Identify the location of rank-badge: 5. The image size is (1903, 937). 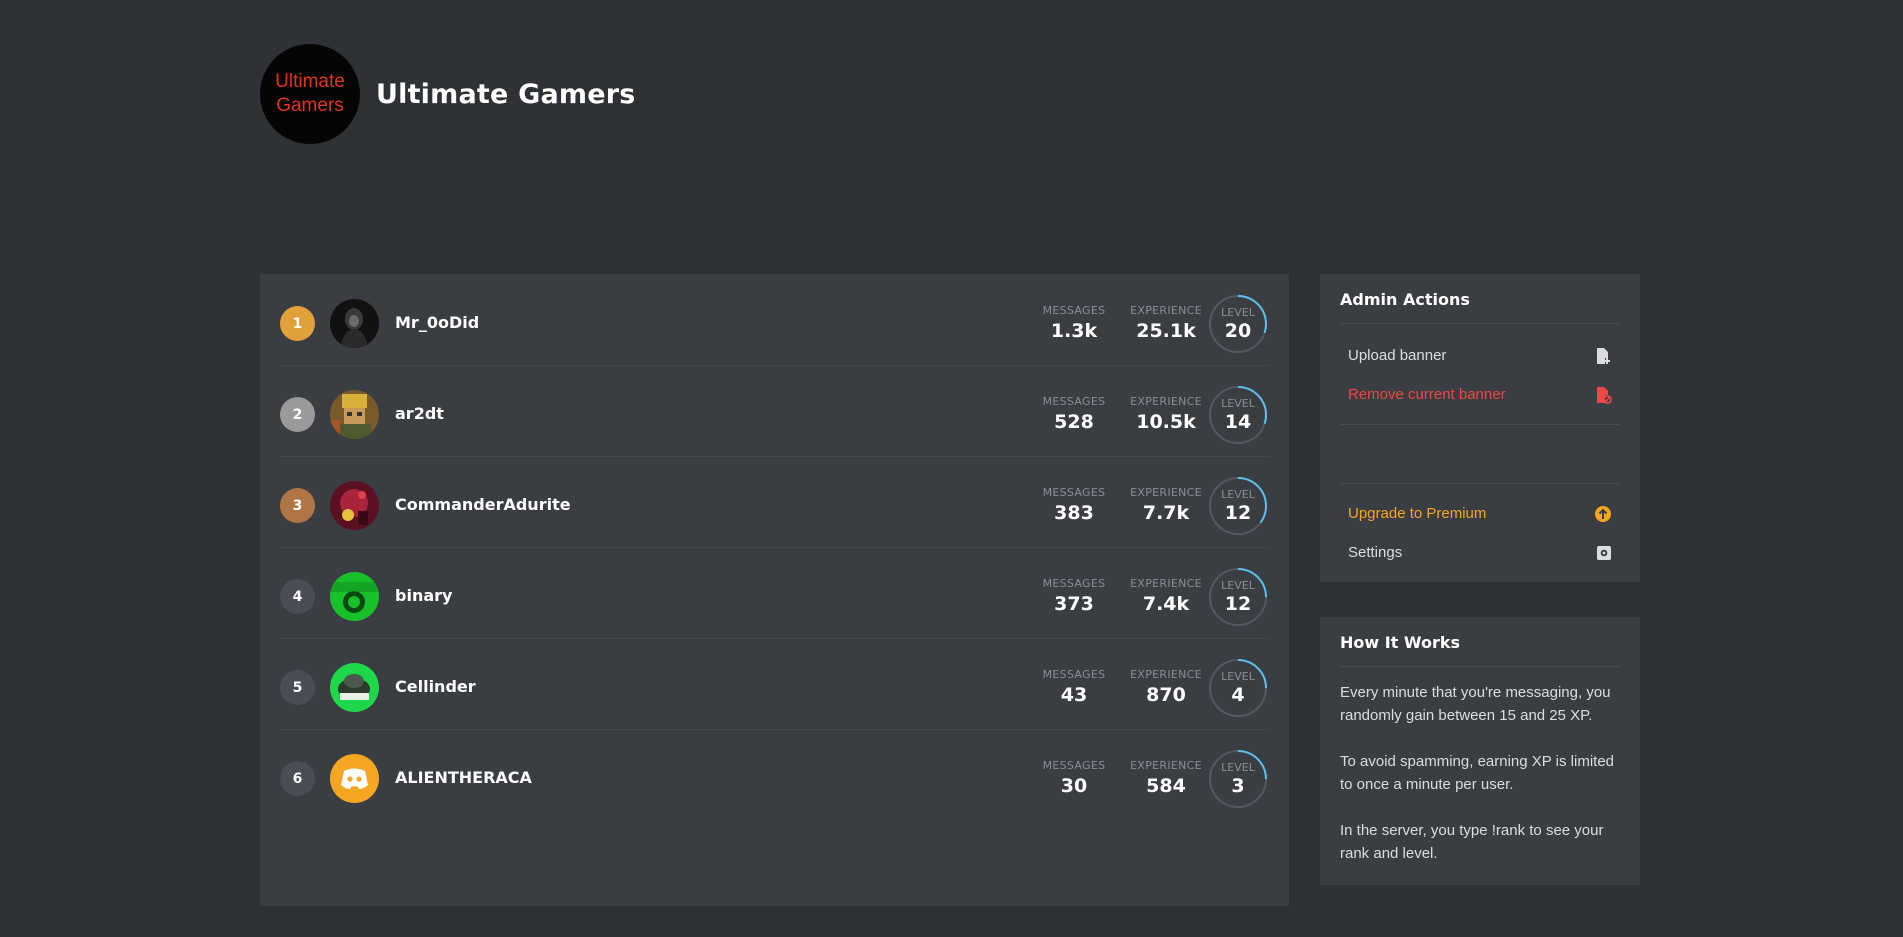
(297, 687).